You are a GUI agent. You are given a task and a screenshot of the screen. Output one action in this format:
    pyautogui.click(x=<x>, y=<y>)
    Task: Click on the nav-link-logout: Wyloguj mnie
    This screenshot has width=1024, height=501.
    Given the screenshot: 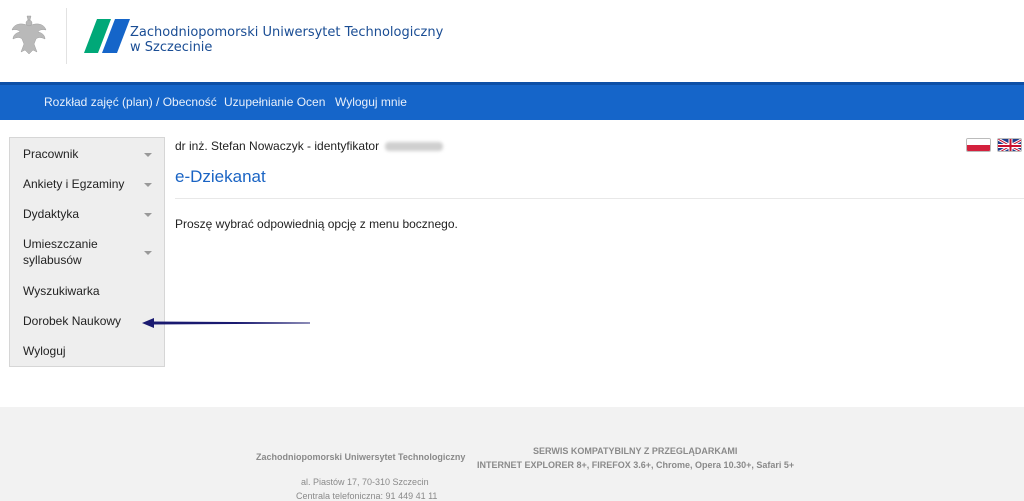 What is the action you would take?
    pyautogui.click(x=371, y=102)
    